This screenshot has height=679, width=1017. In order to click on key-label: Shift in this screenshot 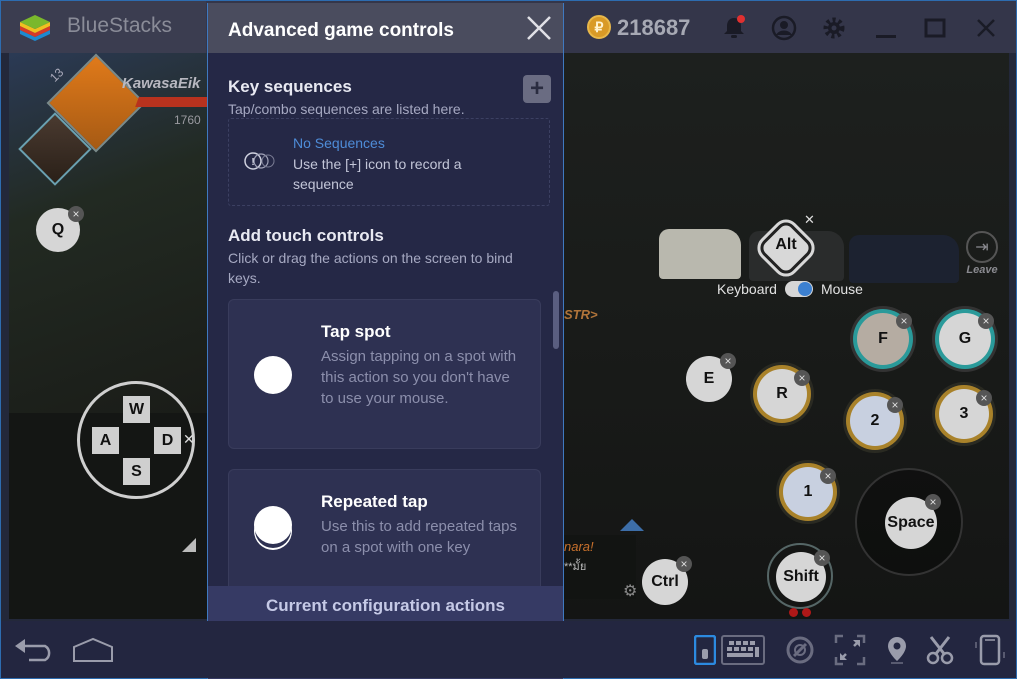, I will do `click(801, 576)`.